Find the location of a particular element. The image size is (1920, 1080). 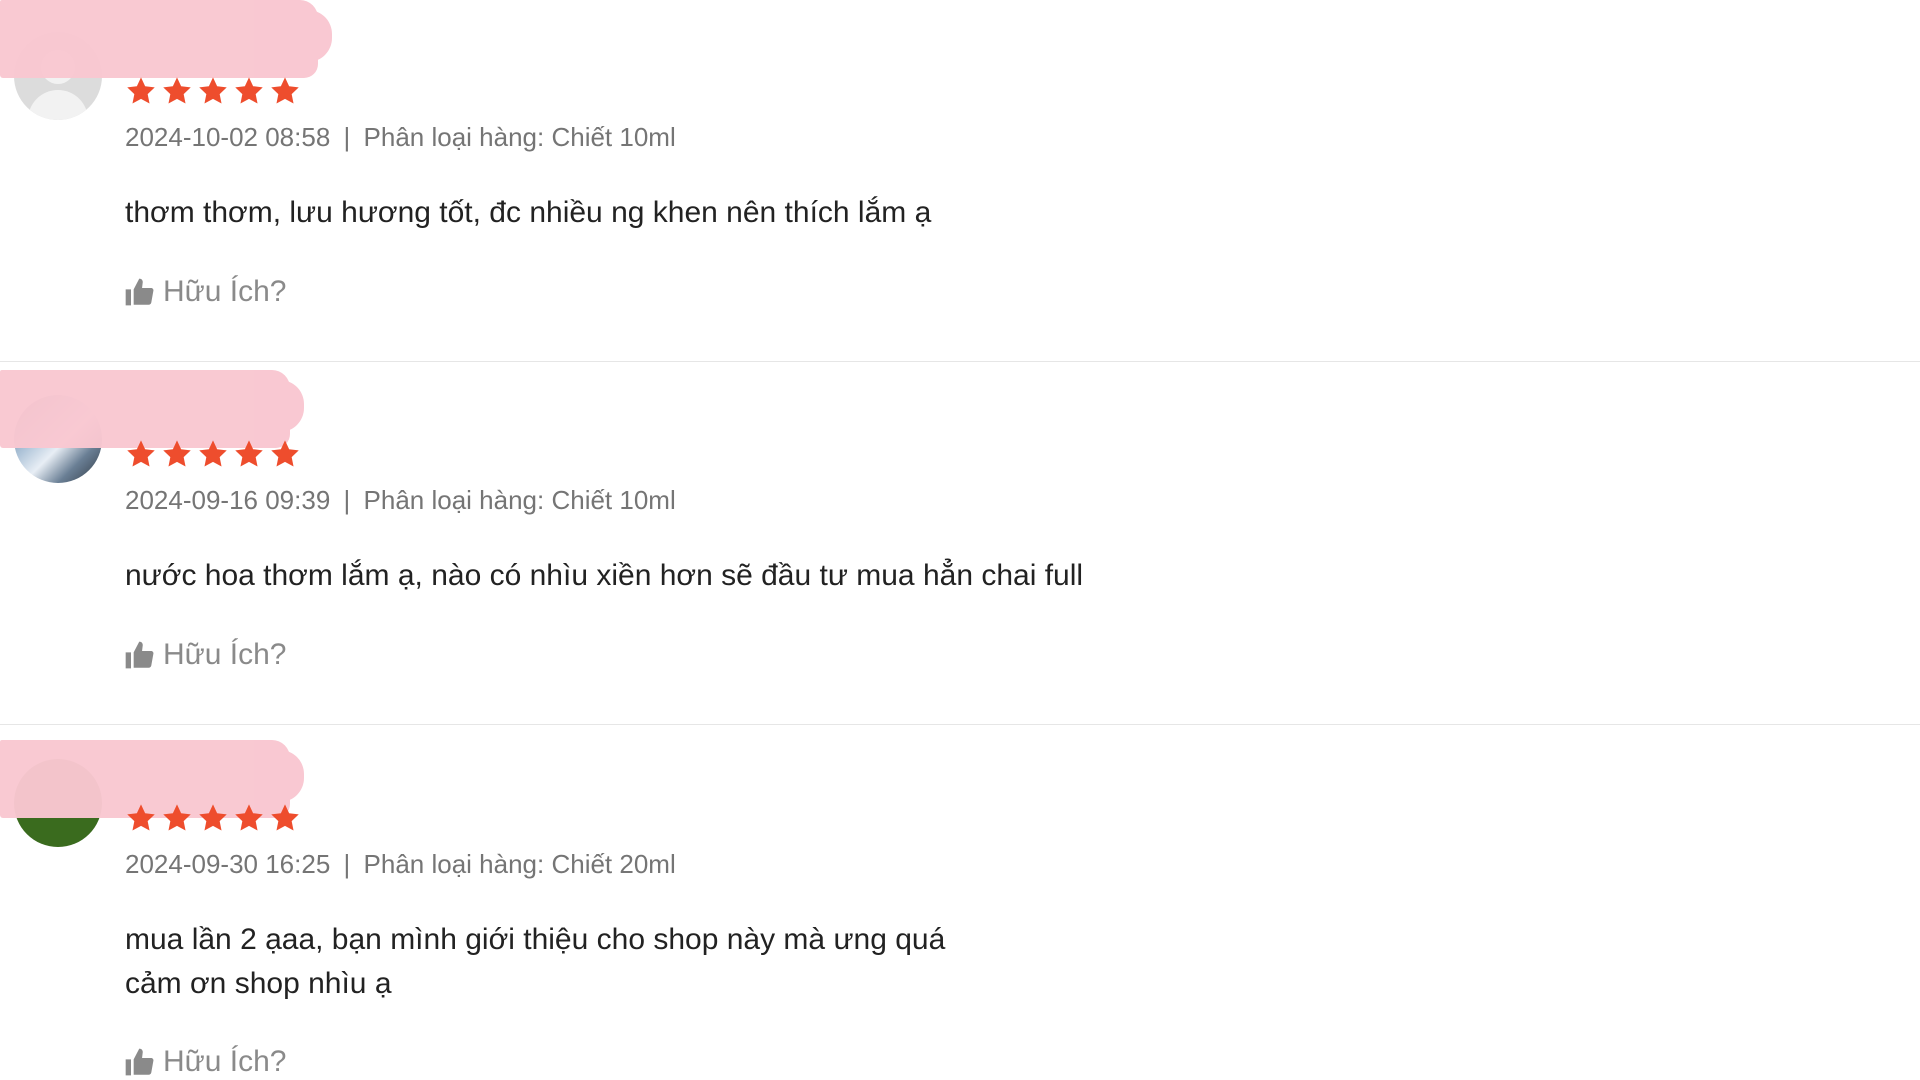

avatar-placeholder-body is located at coordinates (58, 105).